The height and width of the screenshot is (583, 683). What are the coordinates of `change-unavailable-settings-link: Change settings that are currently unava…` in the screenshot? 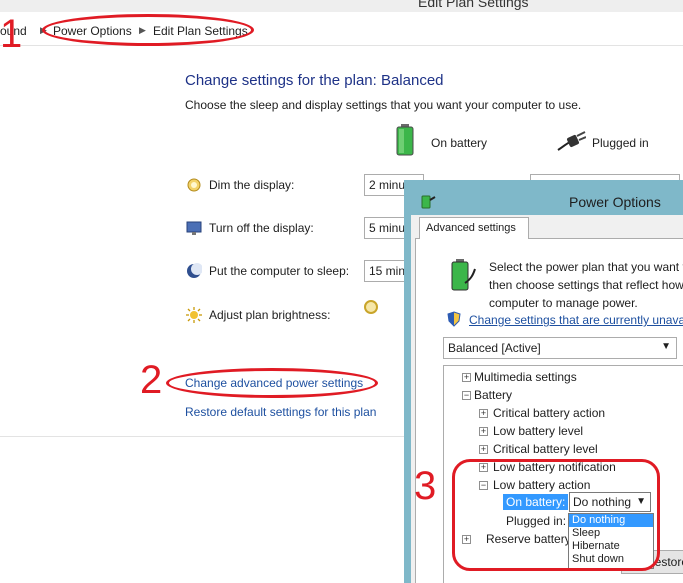 It's located at (576, 320).